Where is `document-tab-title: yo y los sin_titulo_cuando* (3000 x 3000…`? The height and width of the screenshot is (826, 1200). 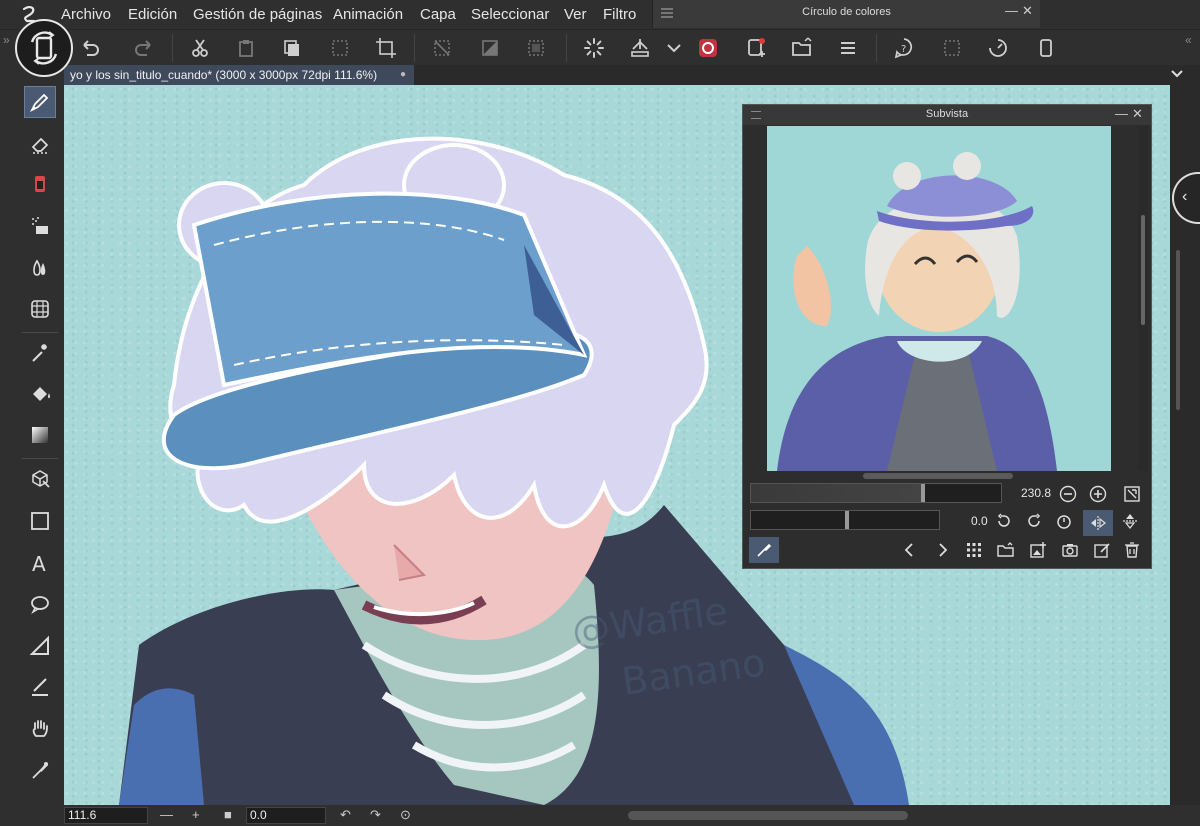 document-tab-title: yo y los sin_titulo_cuando* (3000 x 3000… is located at coordinates (224, 75).